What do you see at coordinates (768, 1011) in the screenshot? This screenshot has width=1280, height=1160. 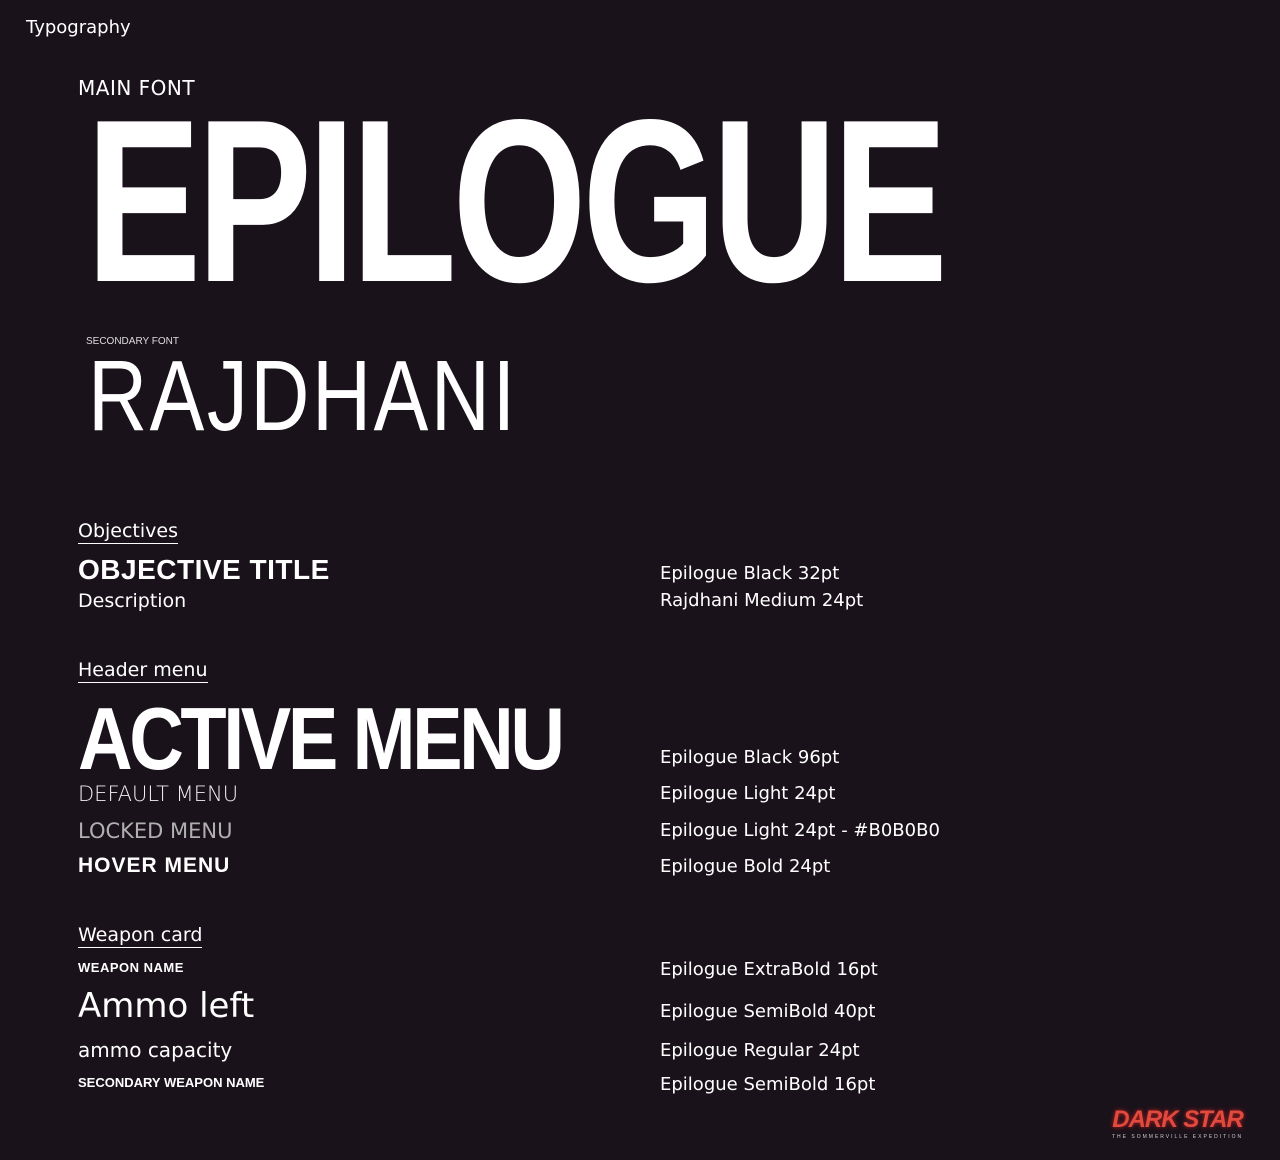 I see `spec-ammo-left: Epilogue SemiBold 40pt` at bounding box center [768, 1011].